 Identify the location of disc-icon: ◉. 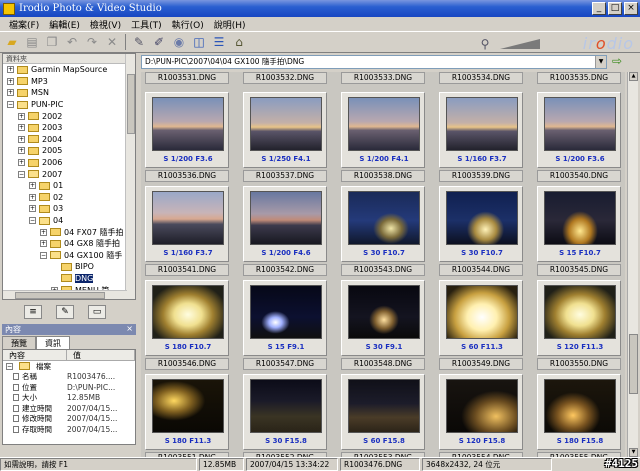
(179, 42).